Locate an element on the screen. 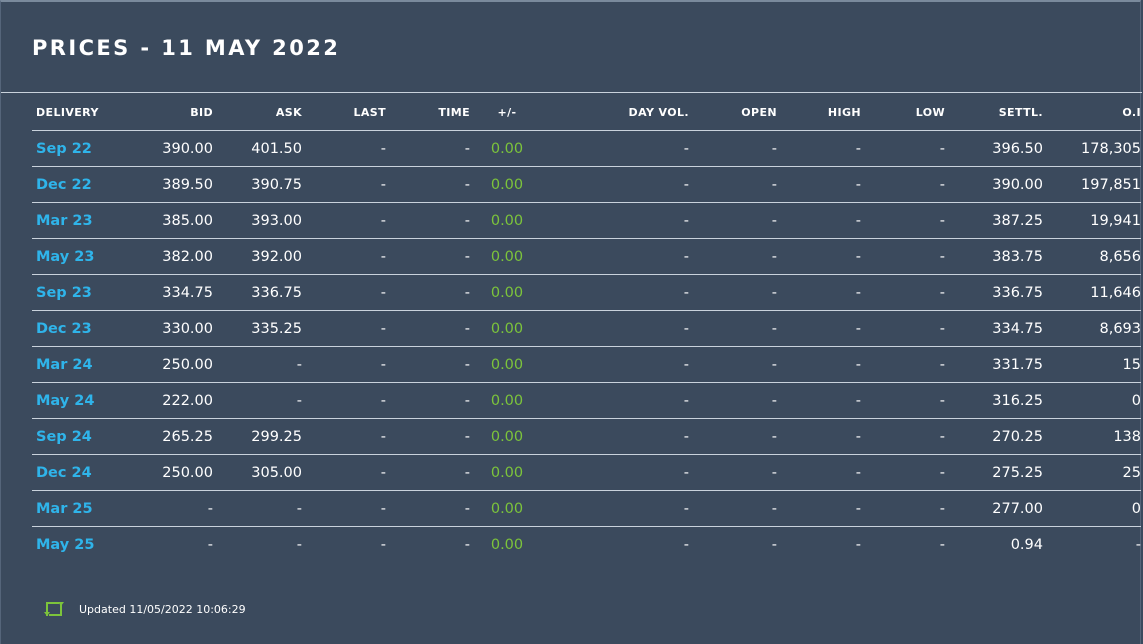 The width and height of the screenshot is (1143, 644). cell-ask: 299.25 is located at coordinates (257, 436).